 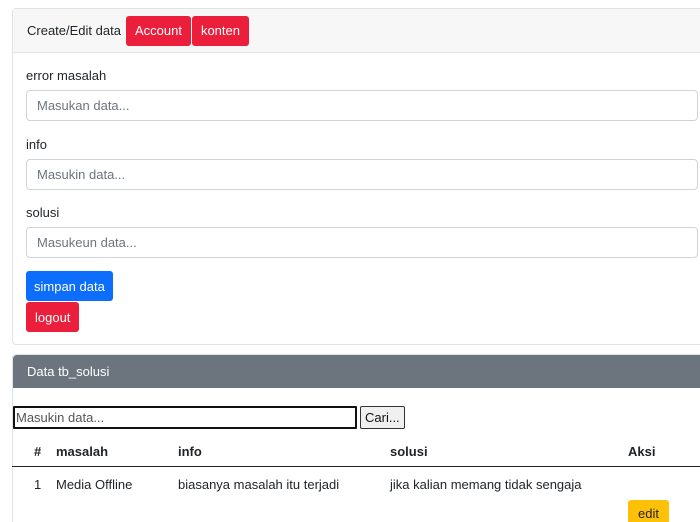 I want to click on column-header-solusi: solusi, so click(x=409, y=451).